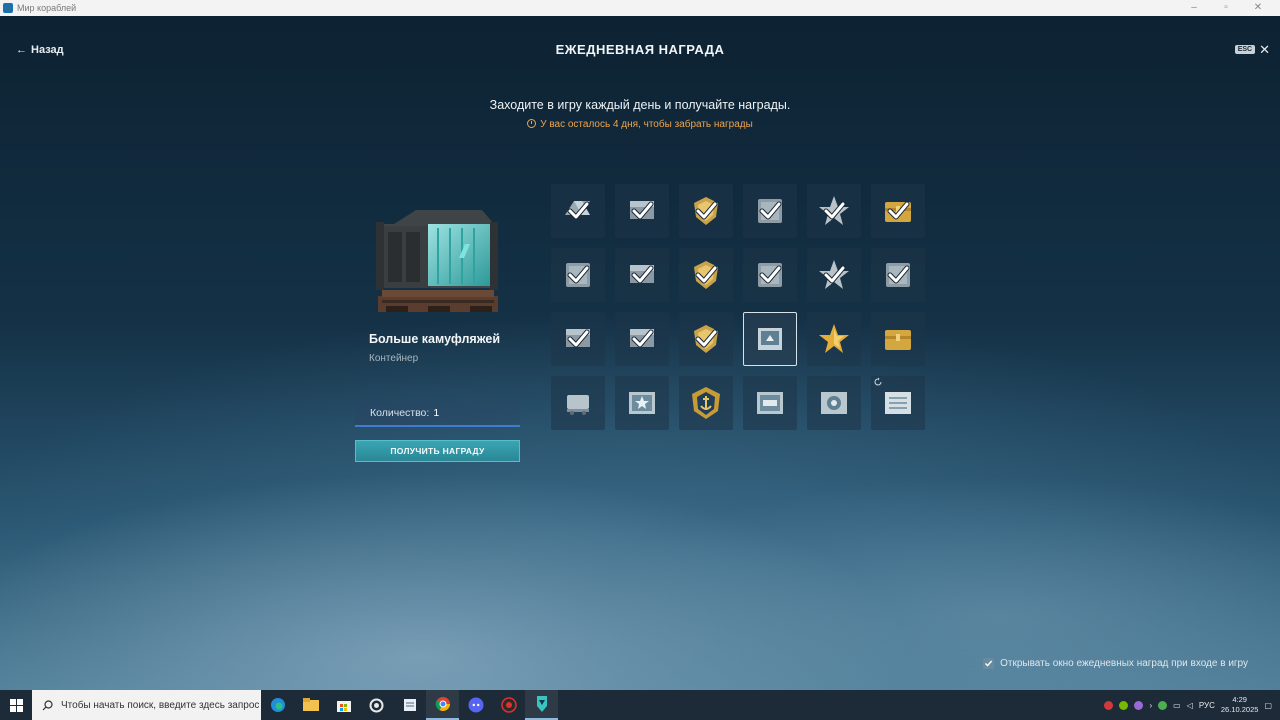  I want to click on tray-app-icon, so click(1109, 705).